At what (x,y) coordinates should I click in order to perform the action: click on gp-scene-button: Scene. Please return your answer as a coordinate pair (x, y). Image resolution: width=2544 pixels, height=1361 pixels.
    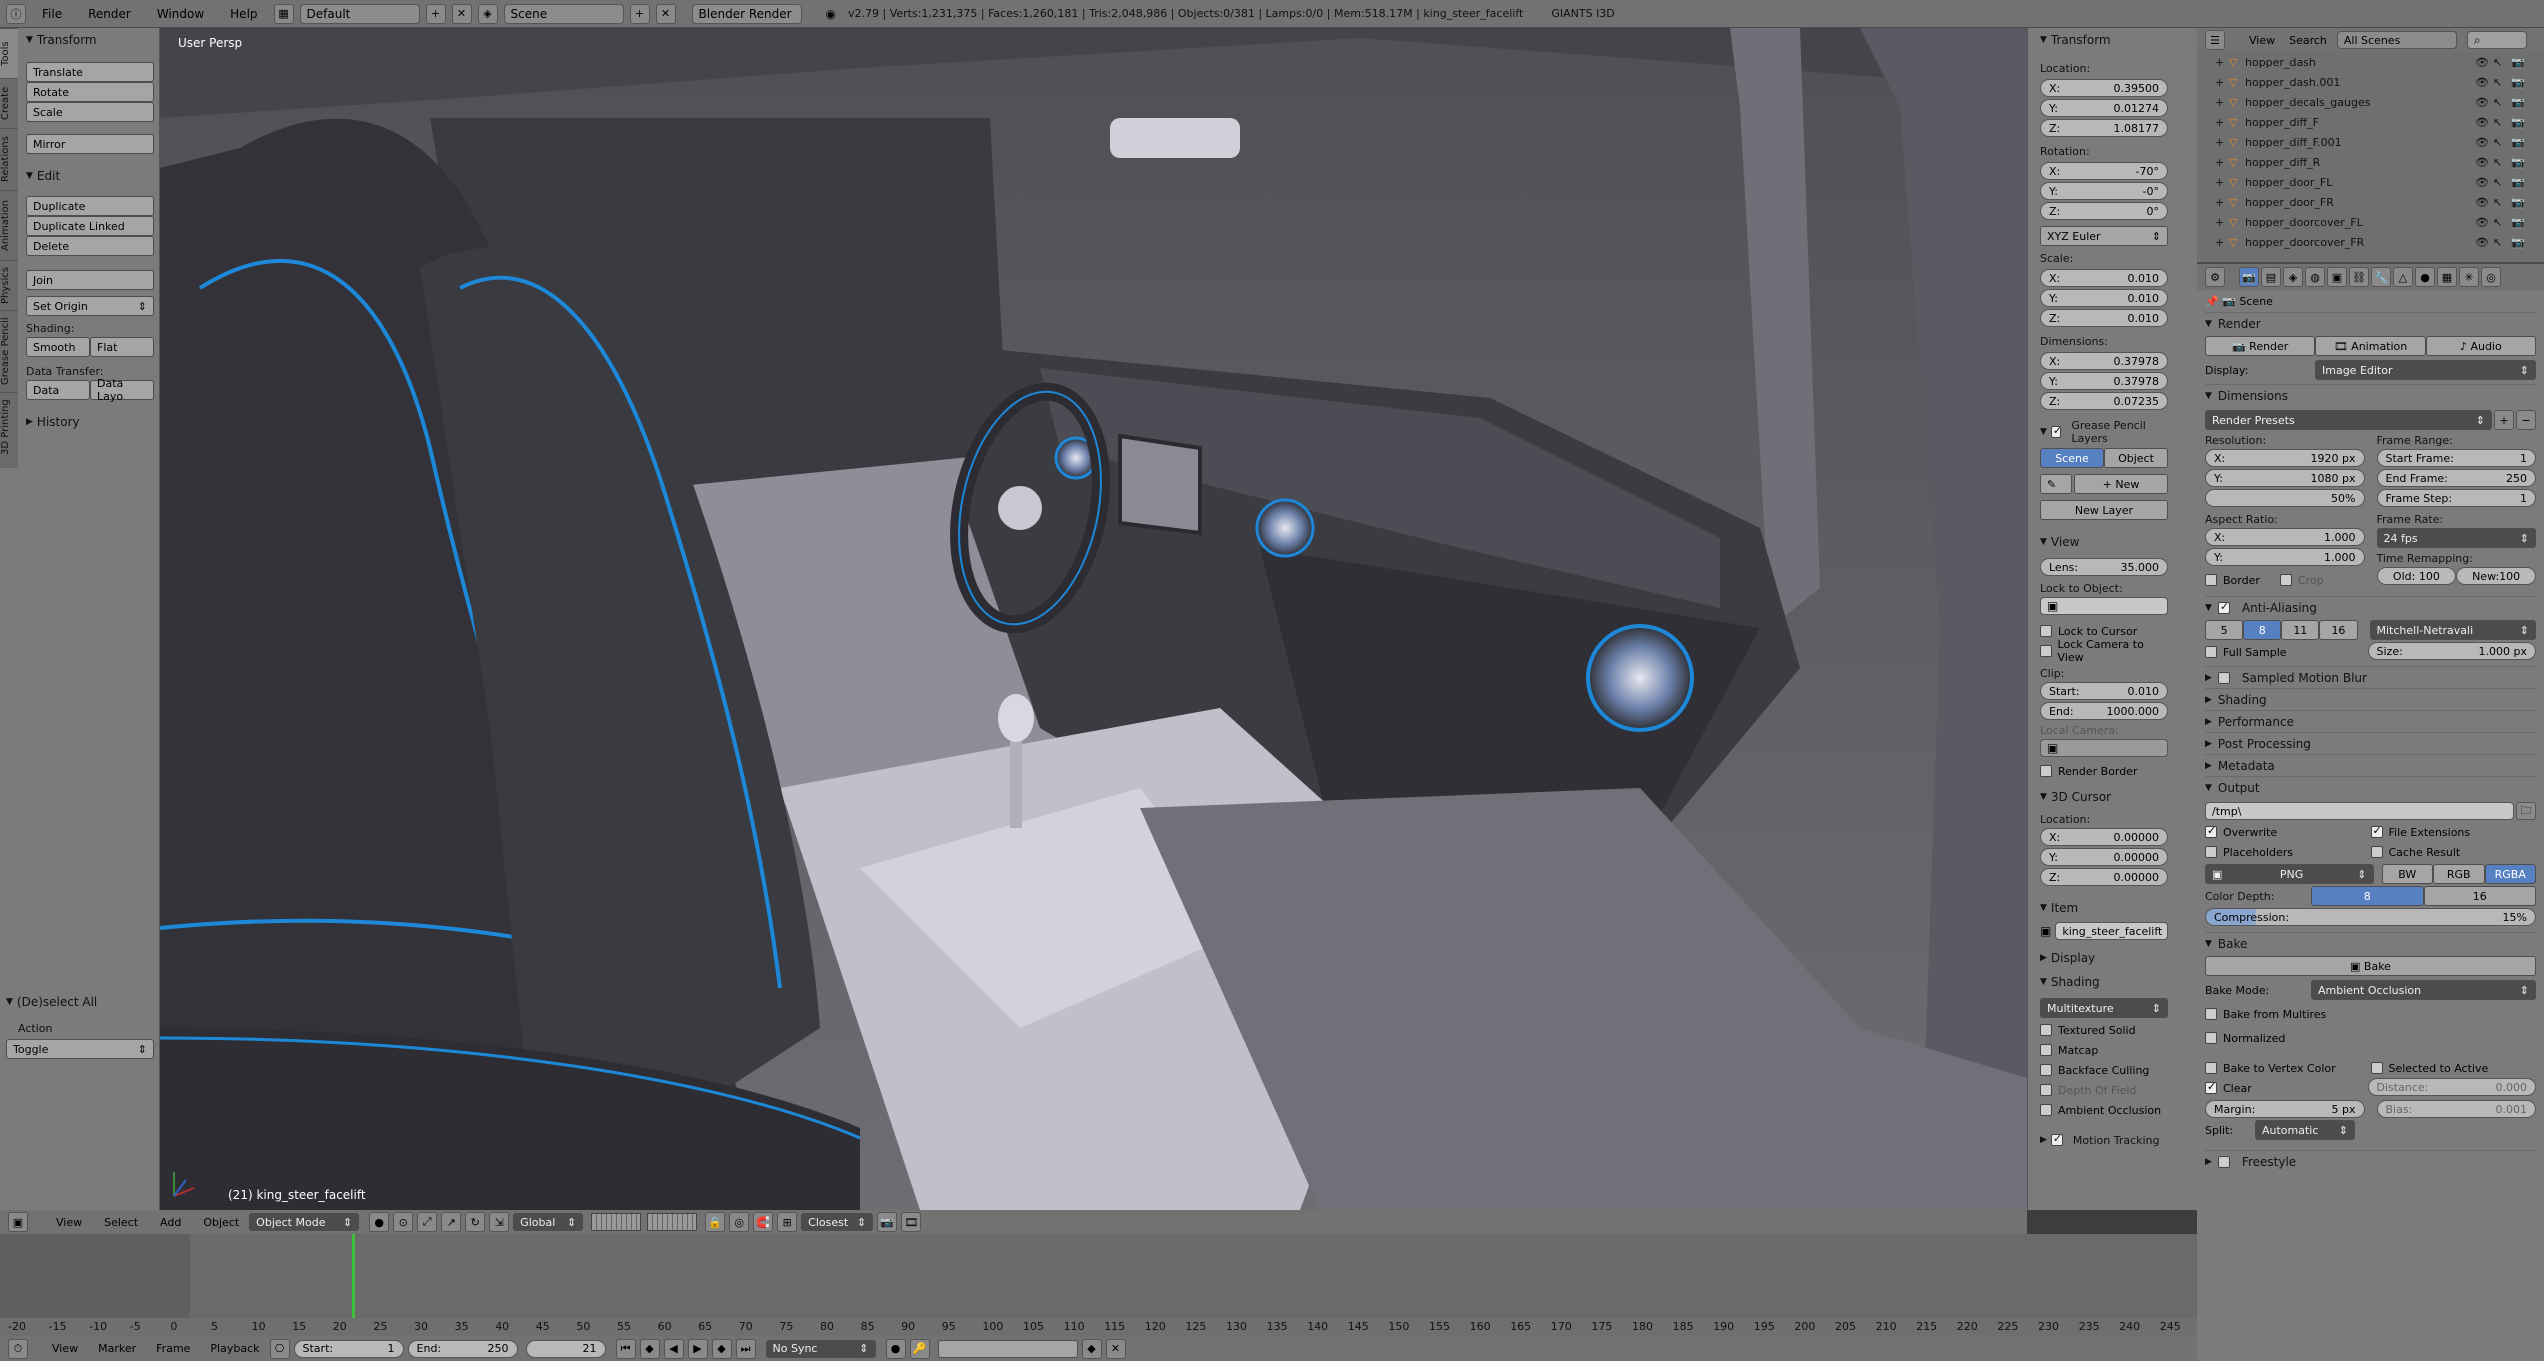
    Looking at the image, I should click on (2072, 458).